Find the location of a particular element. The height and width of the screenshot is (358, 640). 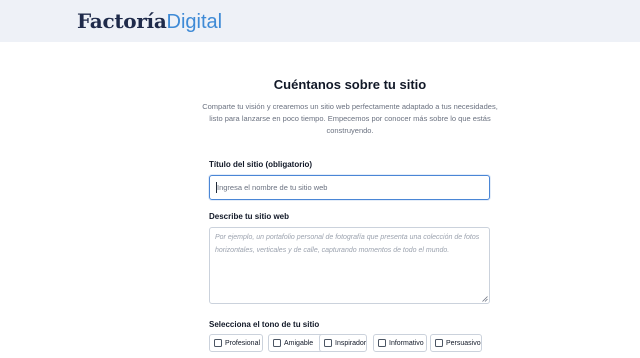

tone-option-label: Persuasivo is located at coordinates (463, 343).